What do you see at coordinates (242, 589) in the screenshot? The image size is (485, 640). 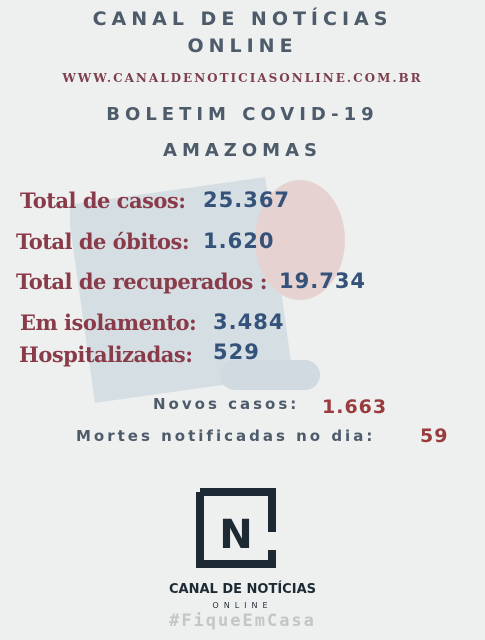 I see `logo-name: CANAL DE NOTÍCIAS` at bounding box center [242, 589].